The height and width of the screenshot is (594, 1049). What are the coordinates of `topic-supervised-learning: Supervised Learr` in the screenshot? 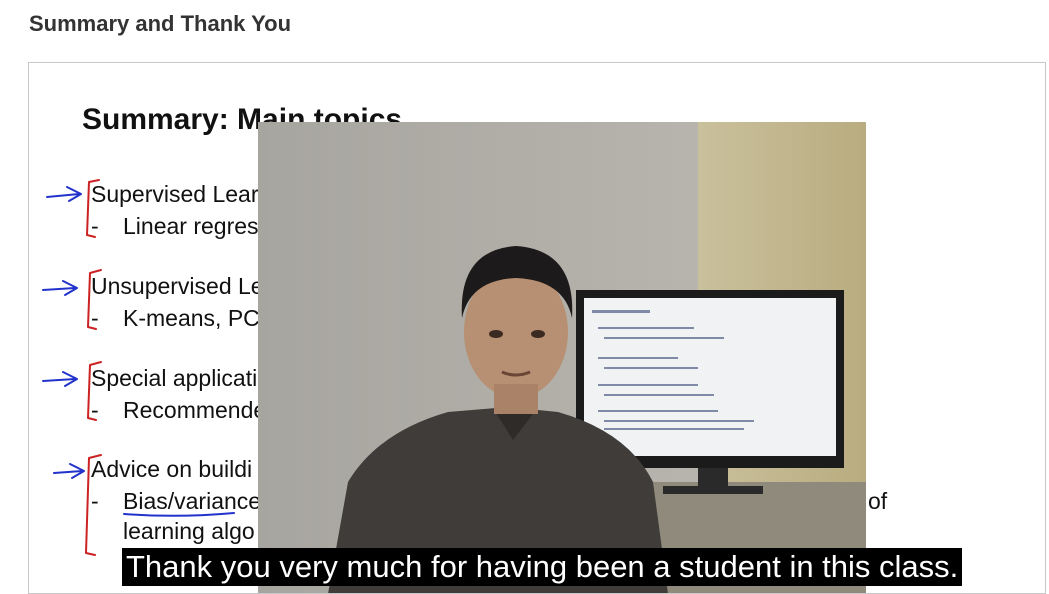 It's located at (179, 194).